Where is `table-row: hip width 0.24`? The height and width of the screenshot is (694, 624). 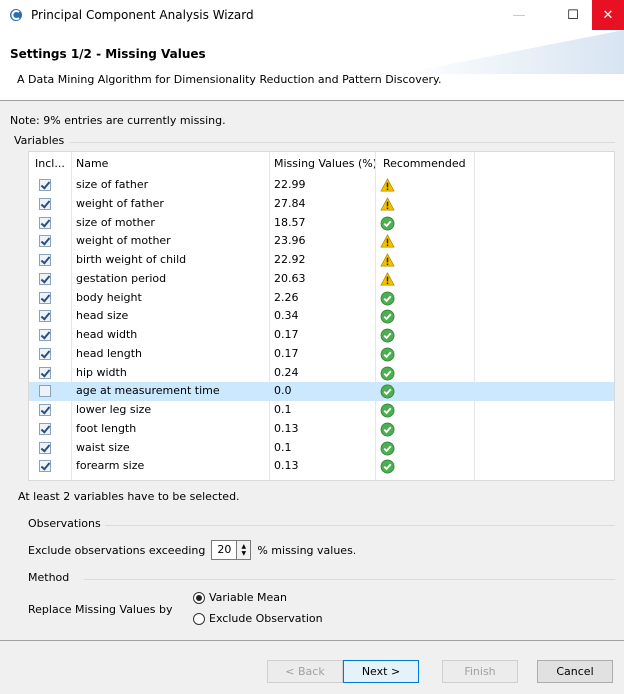 table-row: hip width 0.24 is located at coordinates (321, 373).